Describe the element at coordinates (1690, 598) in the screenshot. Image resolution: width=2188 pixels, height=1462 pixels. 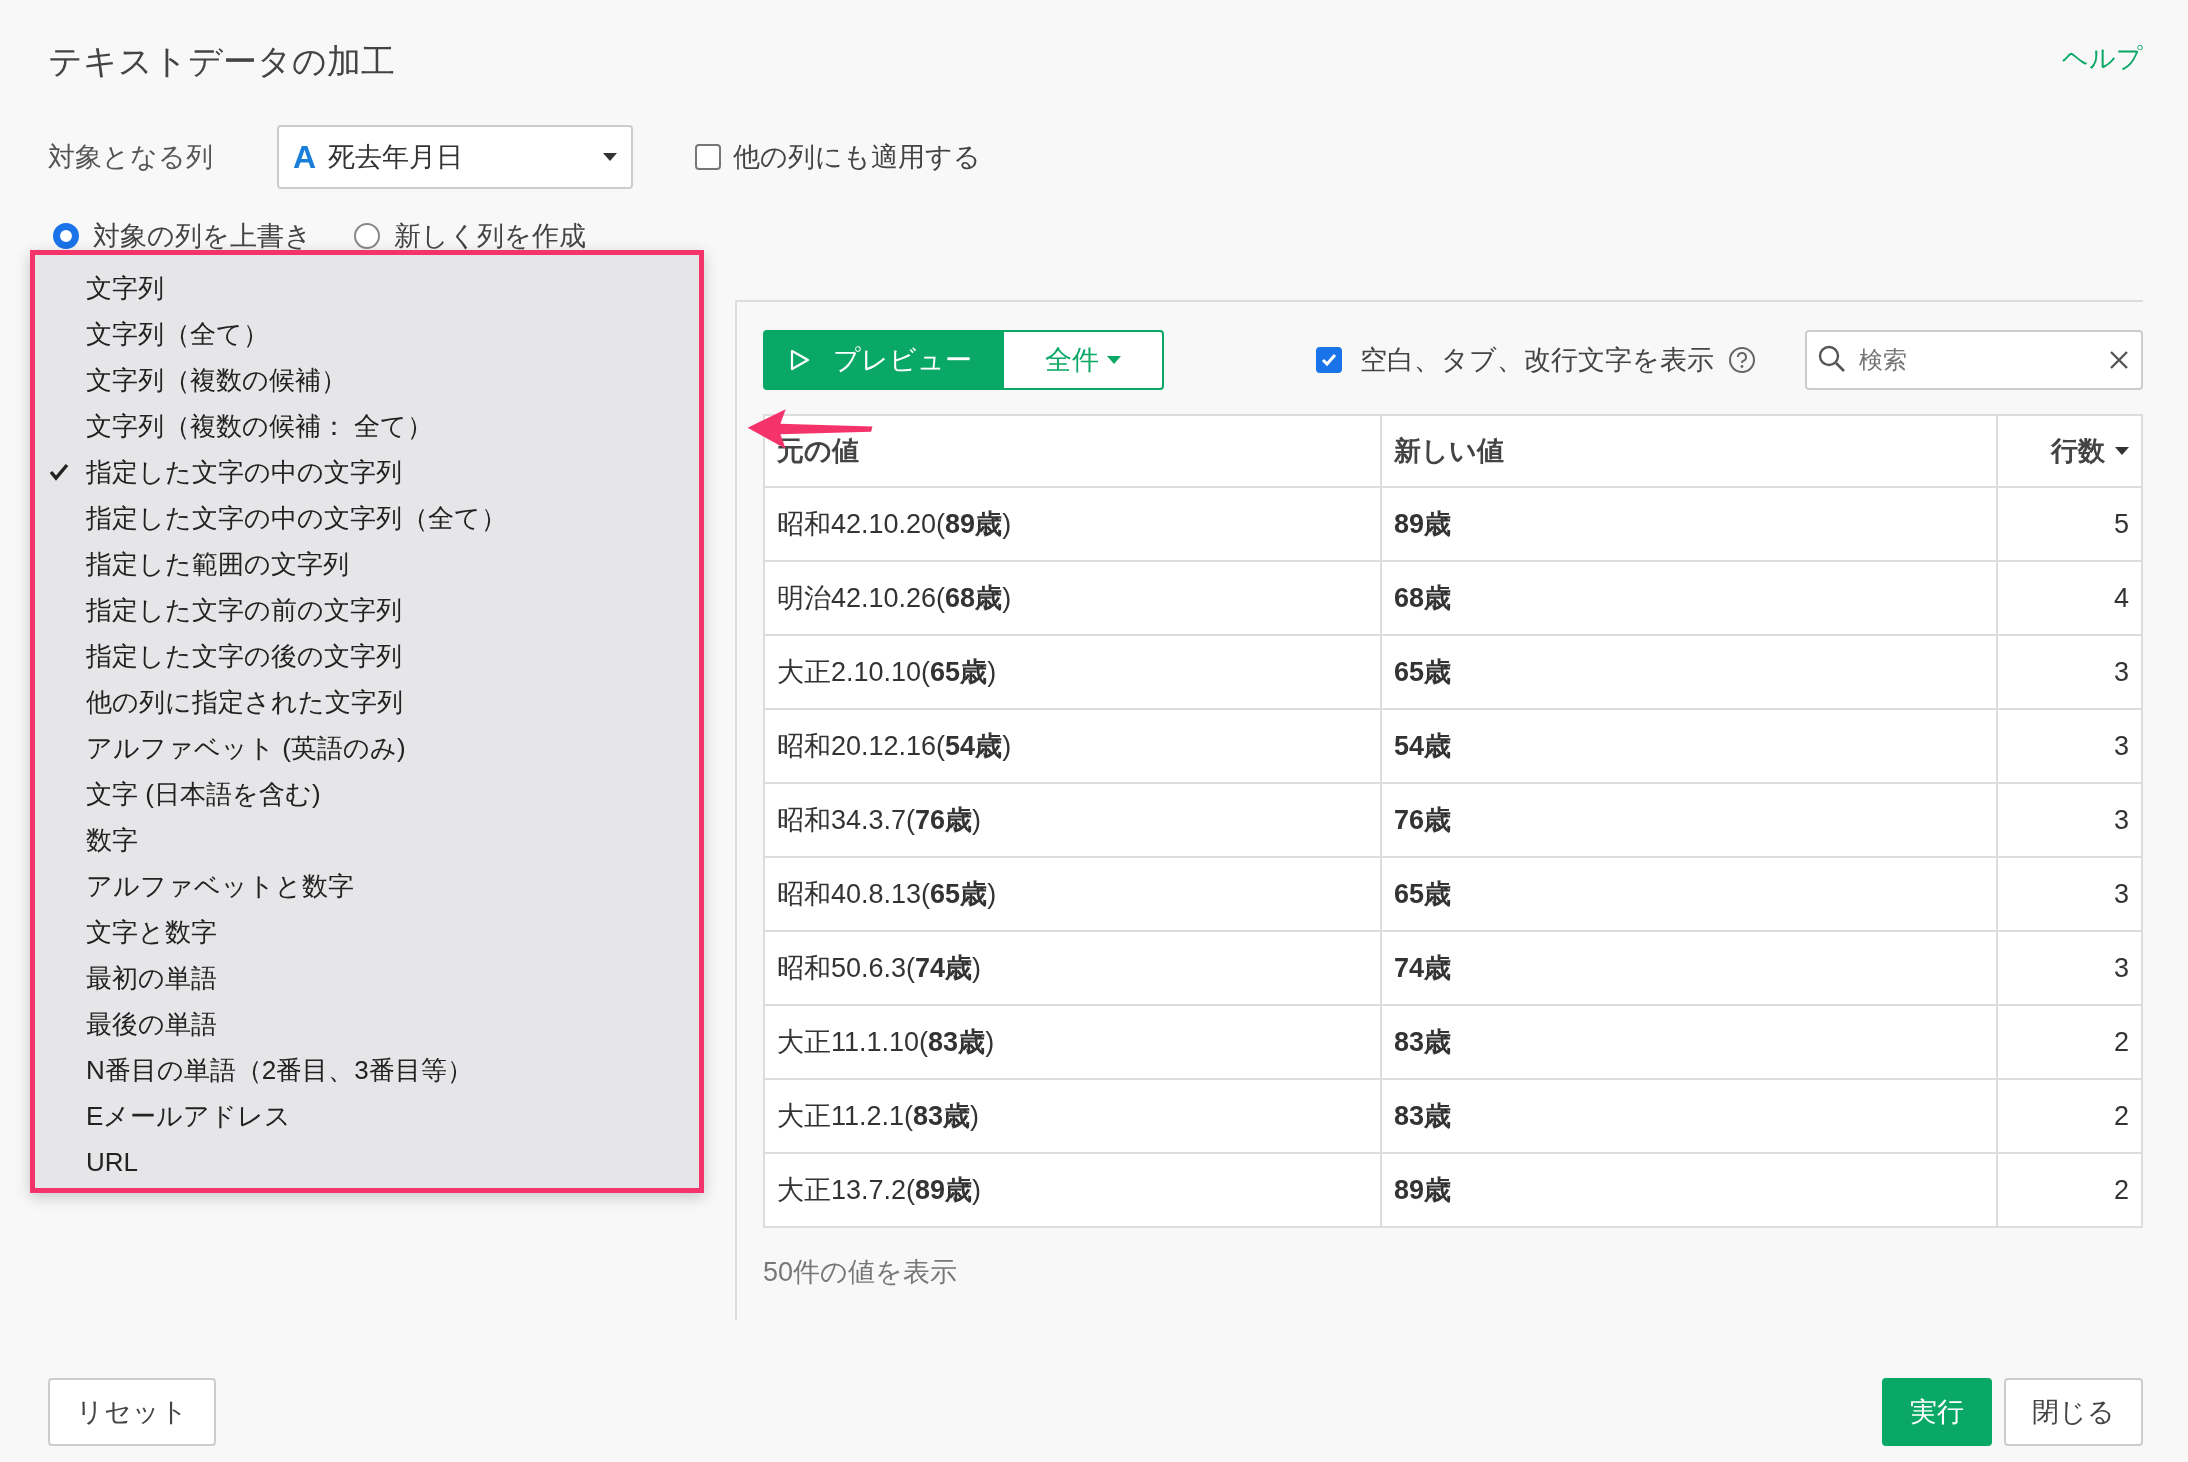
I see `table-cell: 68歳` at that location.